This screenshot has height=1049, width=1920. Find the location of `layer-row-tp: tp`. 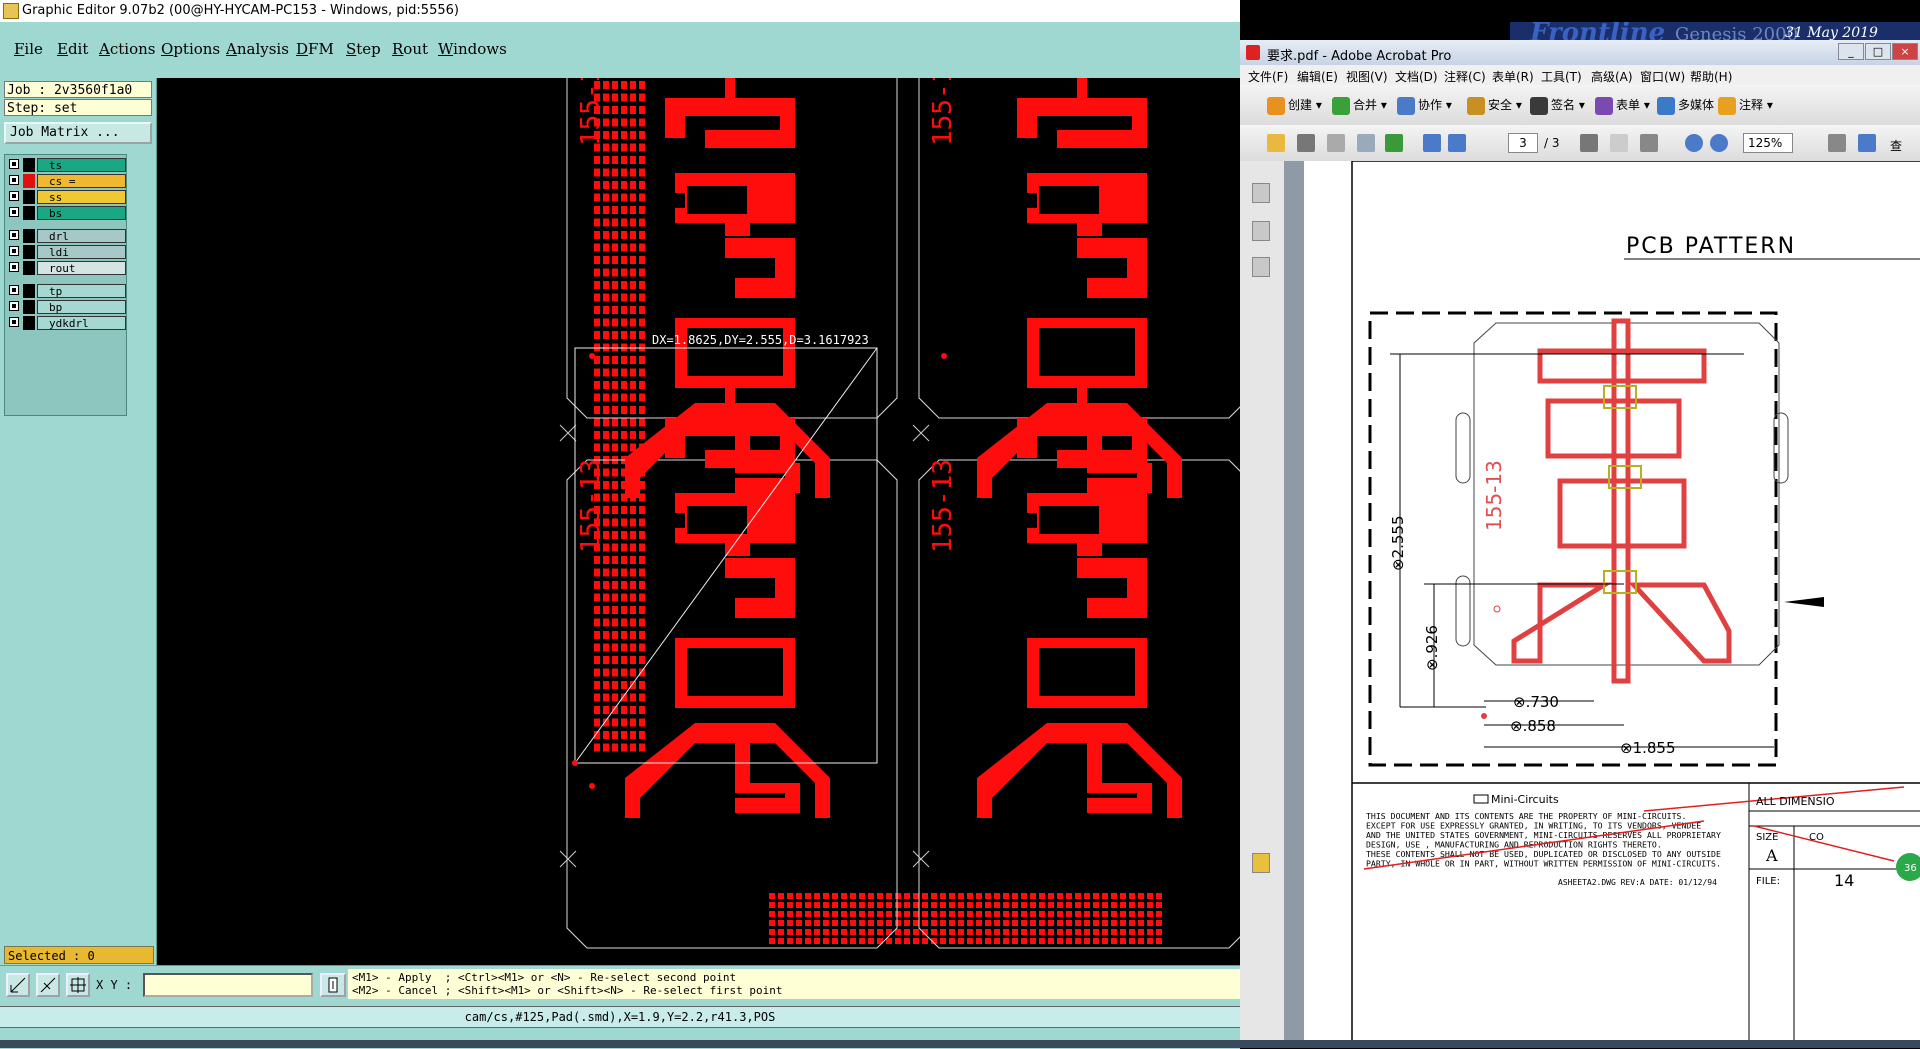

layer-row-tp: tp is located at coordinates (66, 291).